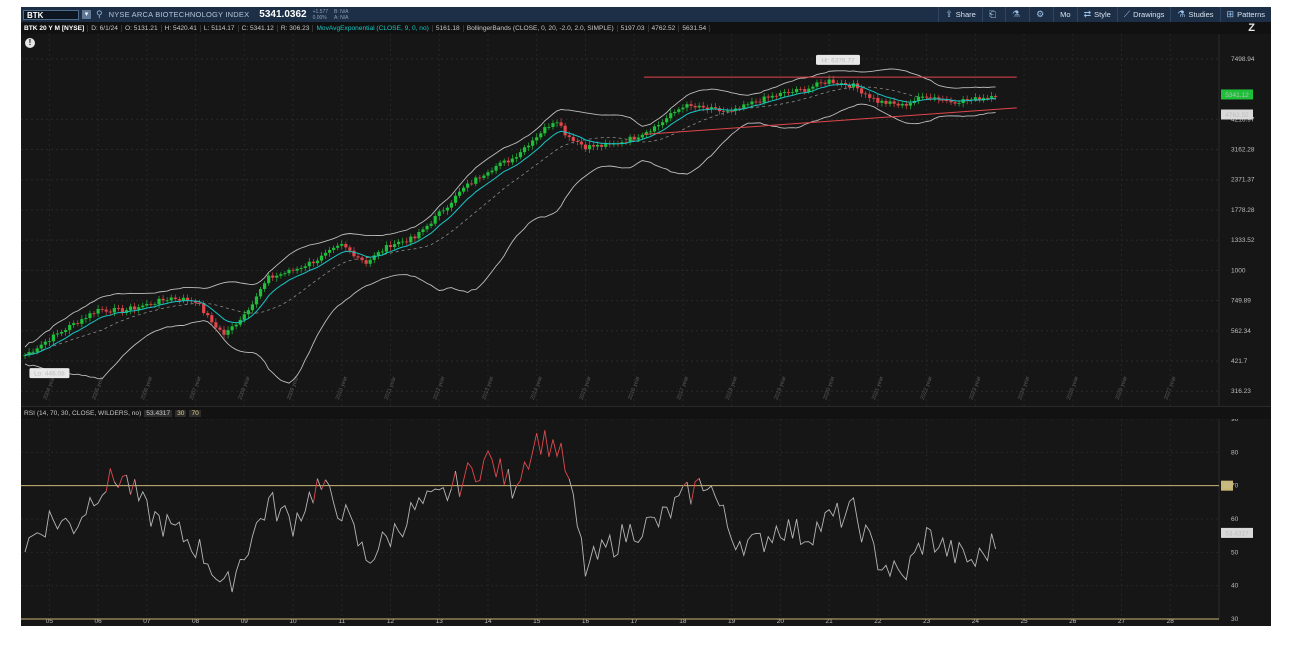  What do you see at coordinates (1243, 210) in the screenshot?
I see `price-axis-label: 1778.28` at bounding box center [1243, 210].